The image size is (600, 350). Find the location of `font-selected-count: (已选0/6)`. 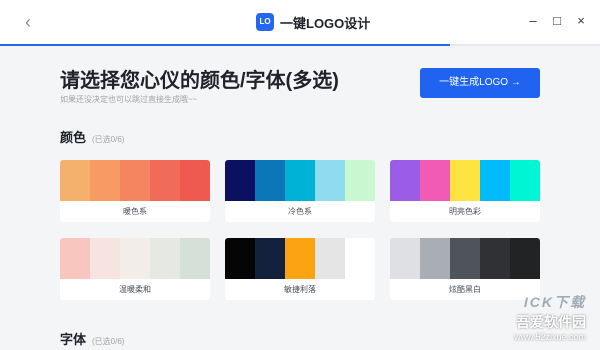

font-selected-count: (已选0/6) is located at coordinates (108, 341).